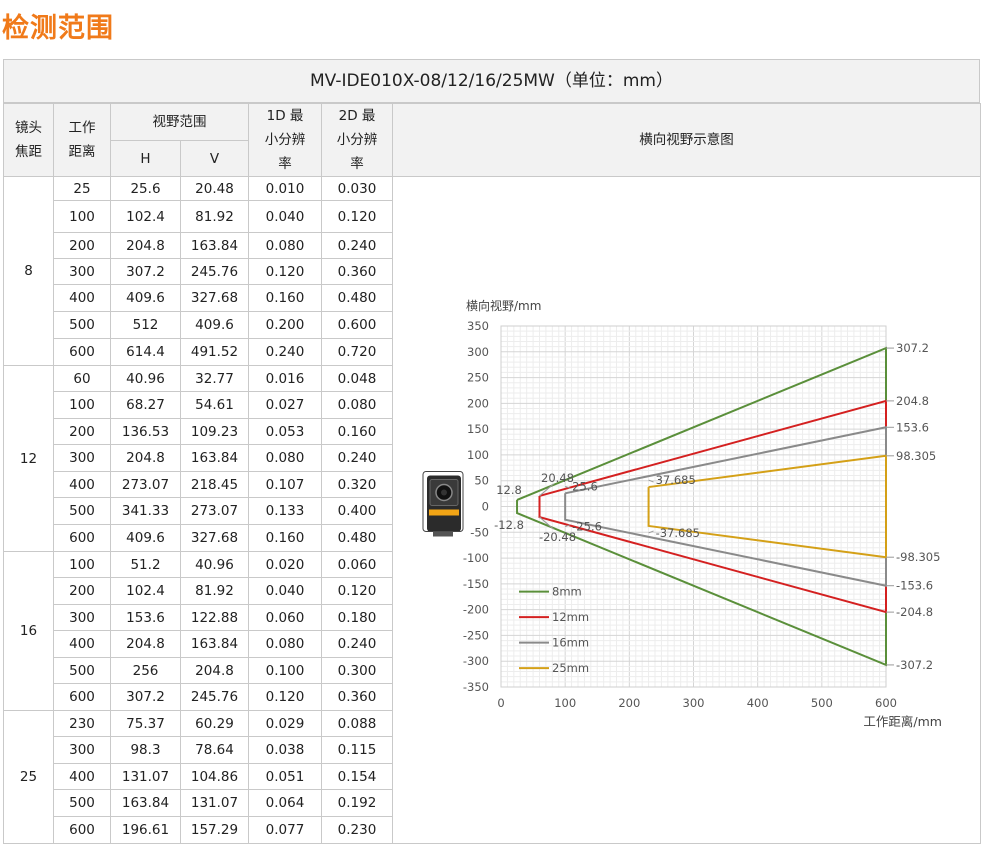 Image resolution: width=983 pixels, height=844 pixels. Describe the element at coordinates (918, 557) in the screenshot. I see `data-label: -98.305` at that location.